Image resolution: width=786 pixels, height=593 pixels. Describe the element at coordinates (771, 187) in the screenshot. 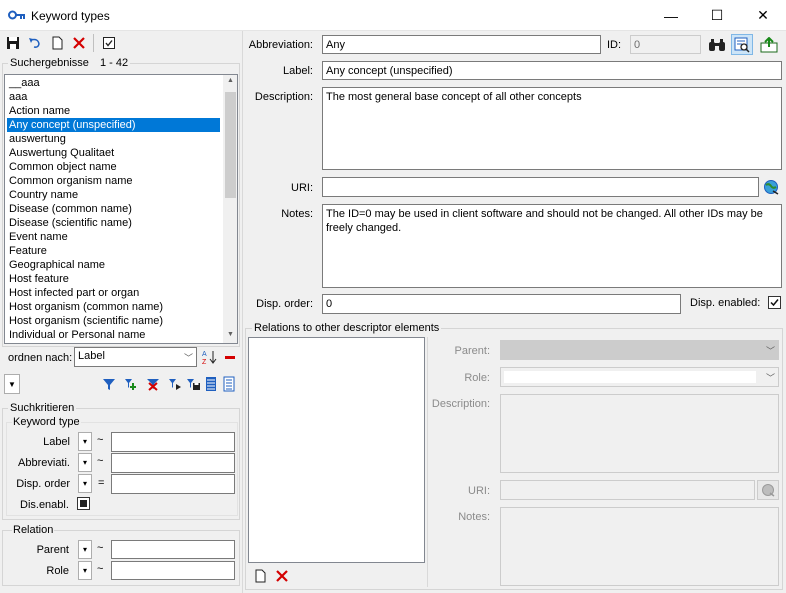

I see `open-uri-button` at that location.